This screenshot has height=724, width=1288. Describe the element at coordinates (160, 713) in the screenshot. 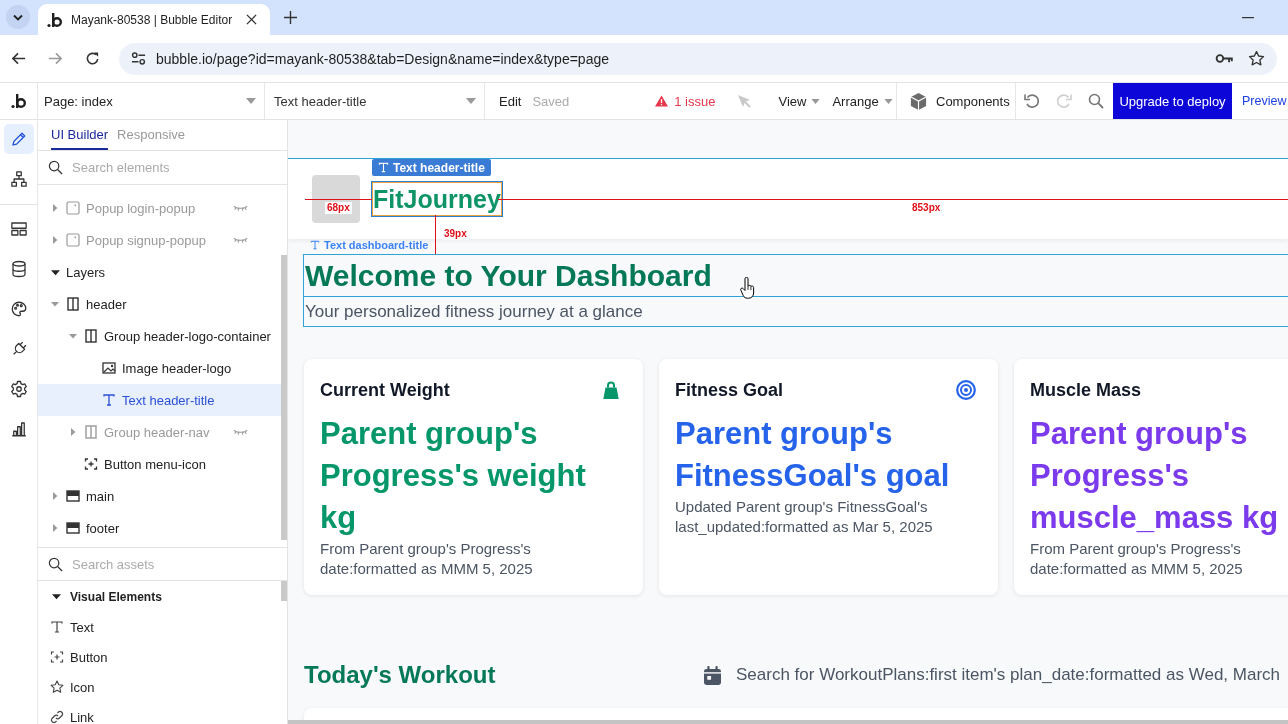

I see `asset-item: Link` at that location.